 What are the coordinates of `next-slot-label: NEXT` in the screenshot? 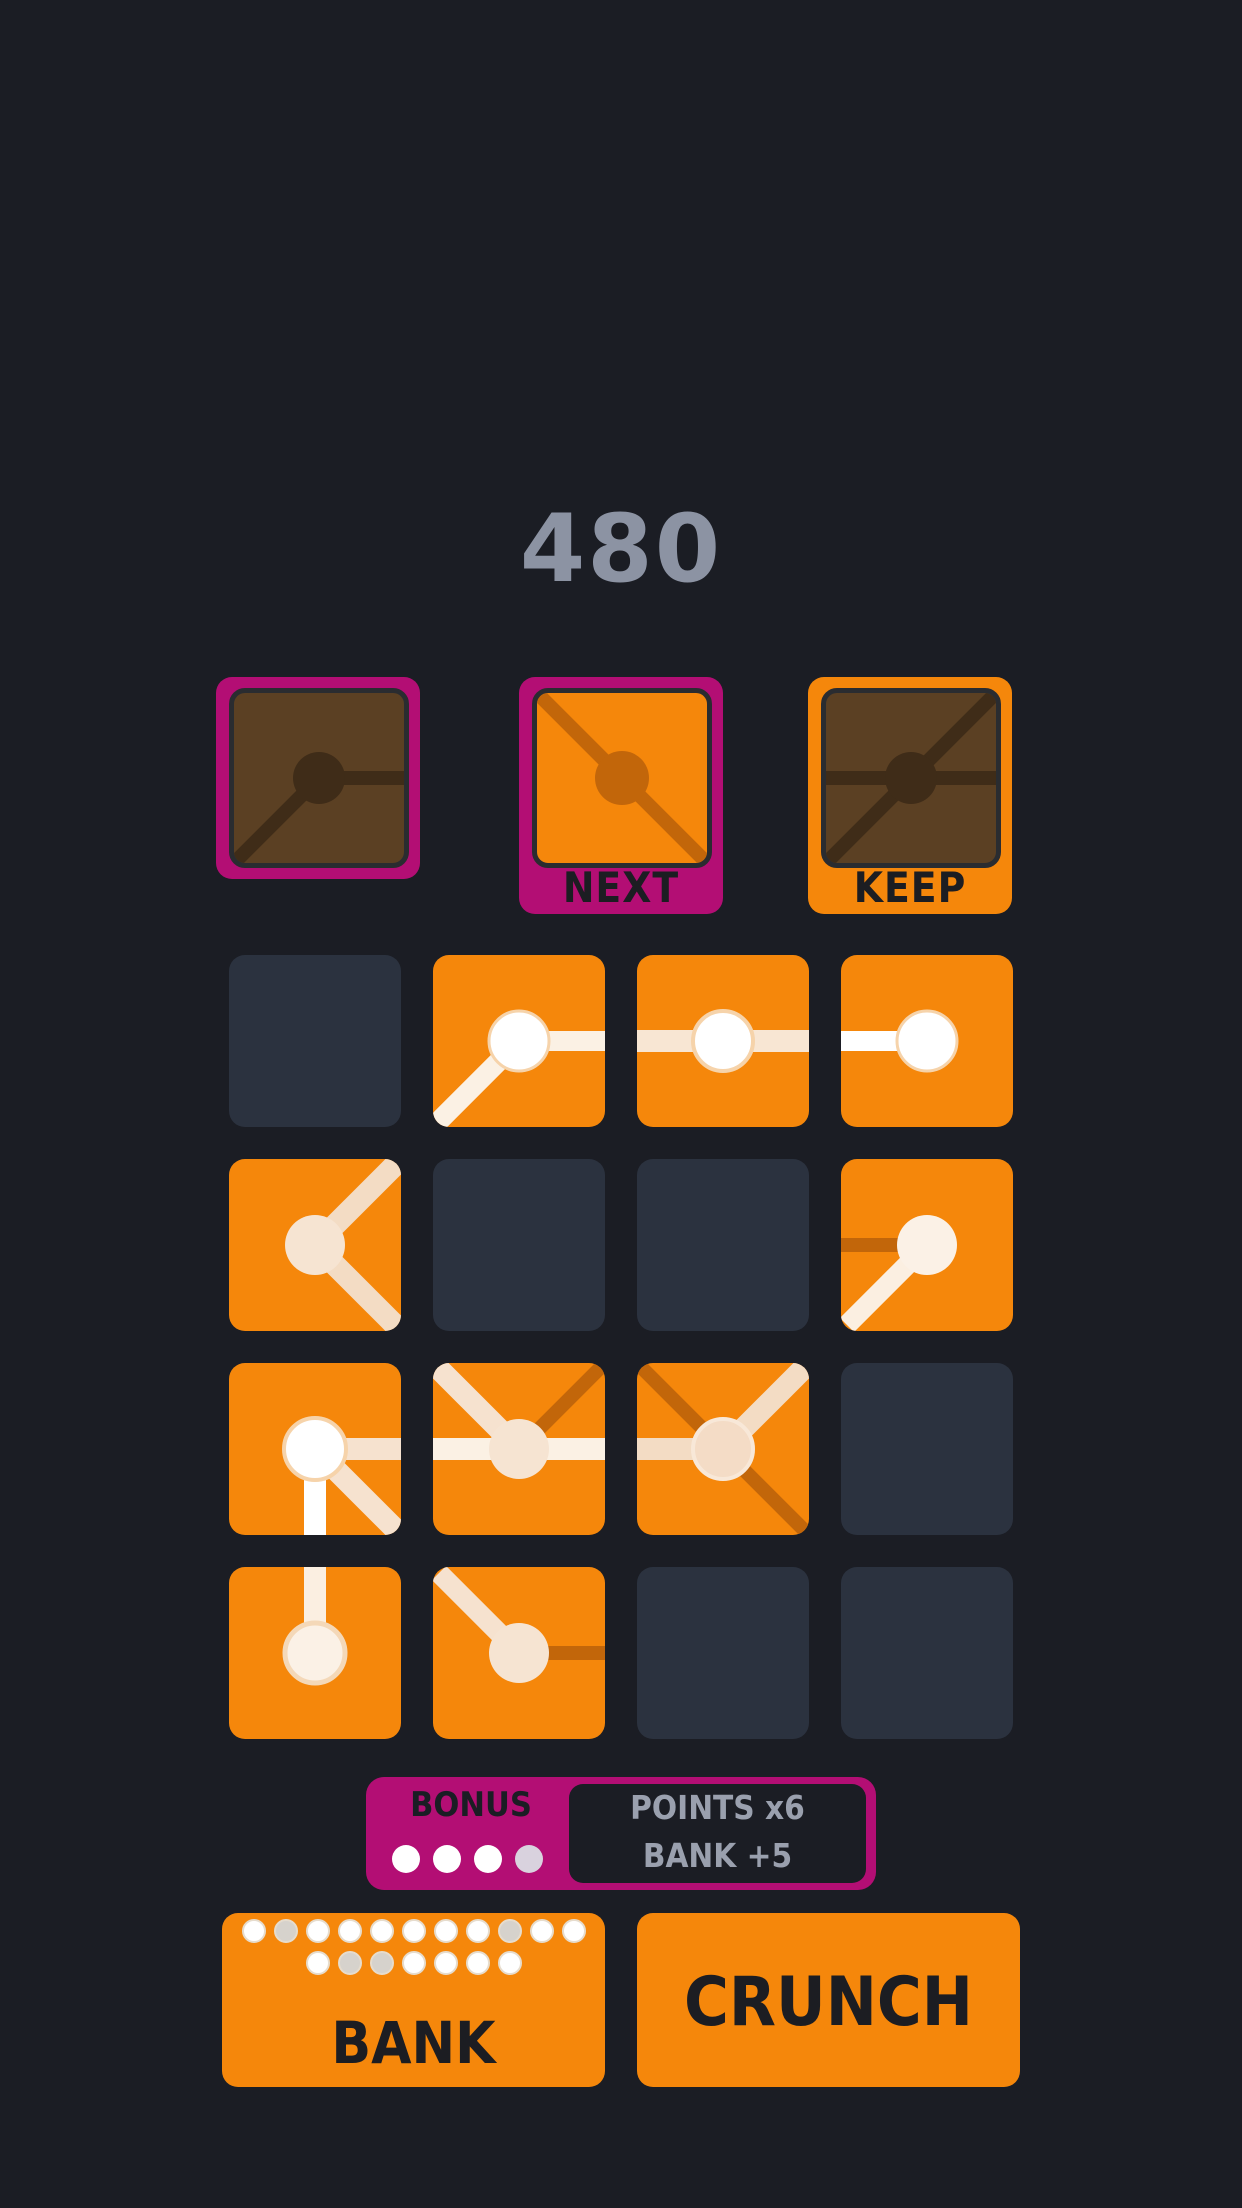 It's located at (621, 887).